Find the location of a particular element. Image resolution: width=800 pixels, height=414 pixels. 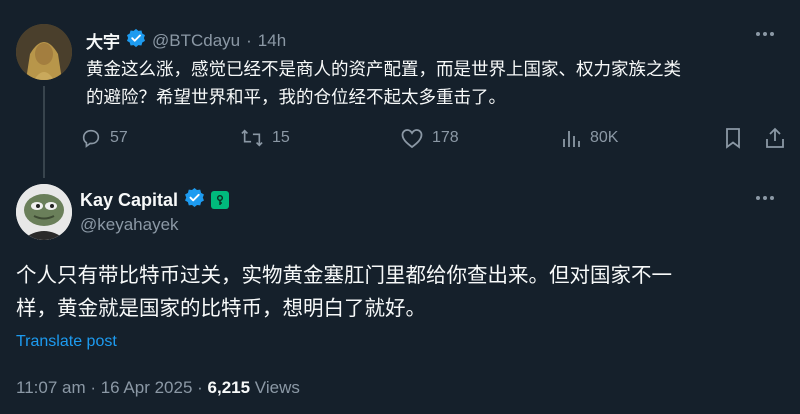

action-bar: 57 15 178 80K is located at coordinates (432, 140).